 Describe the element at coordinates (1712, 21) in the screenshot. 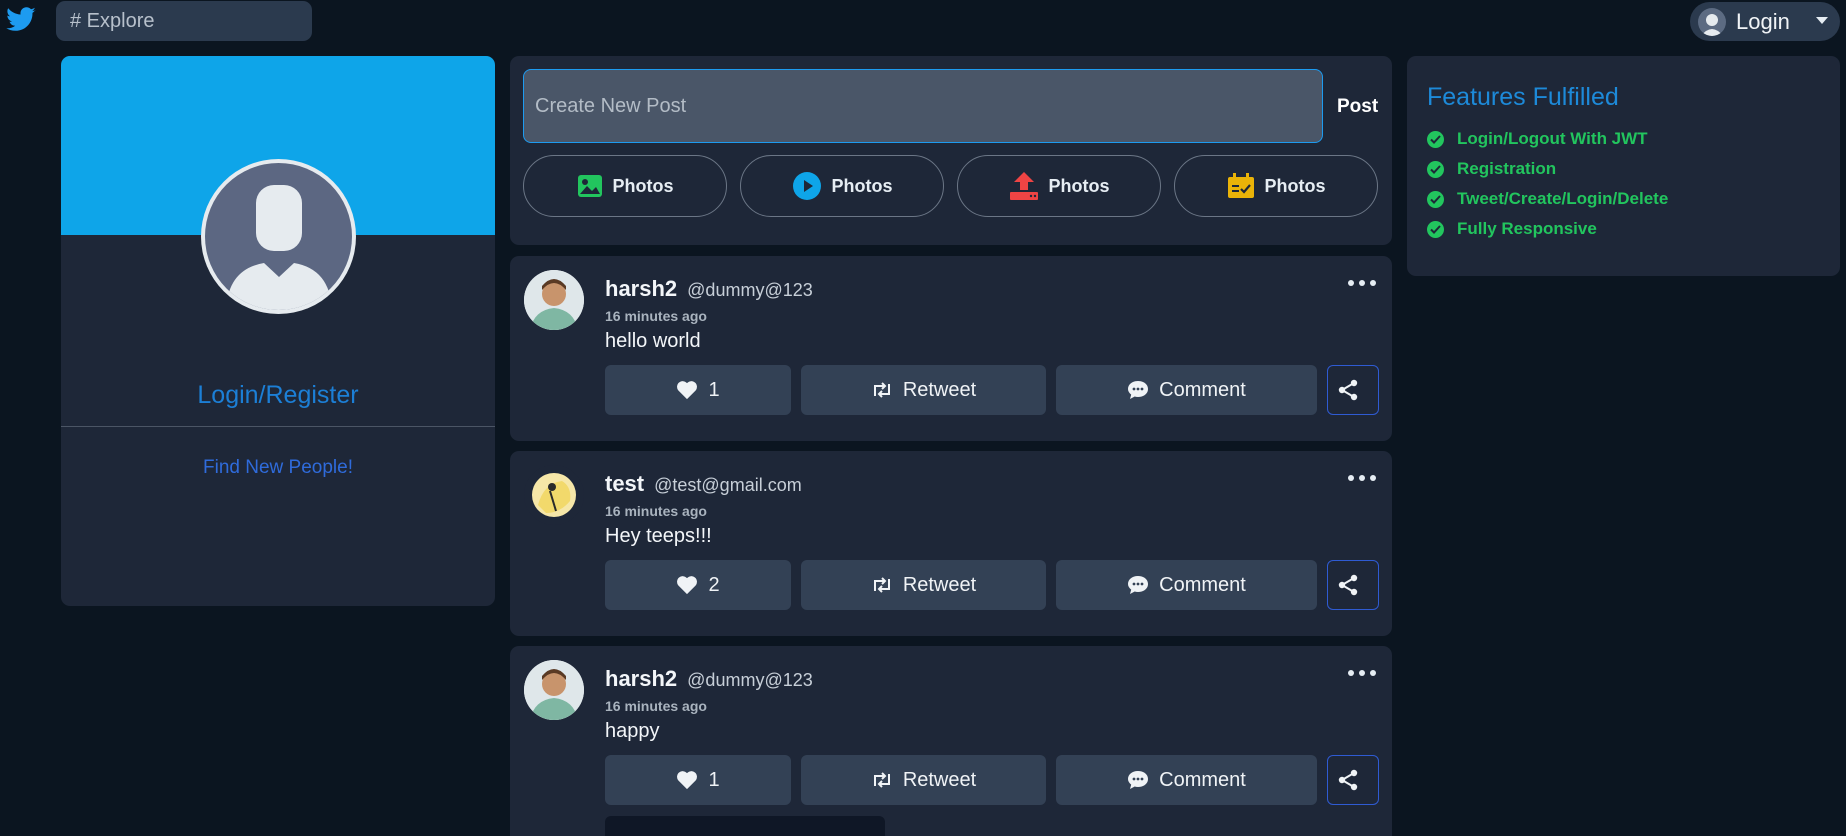

I see `user-avatar-icon` at that location.